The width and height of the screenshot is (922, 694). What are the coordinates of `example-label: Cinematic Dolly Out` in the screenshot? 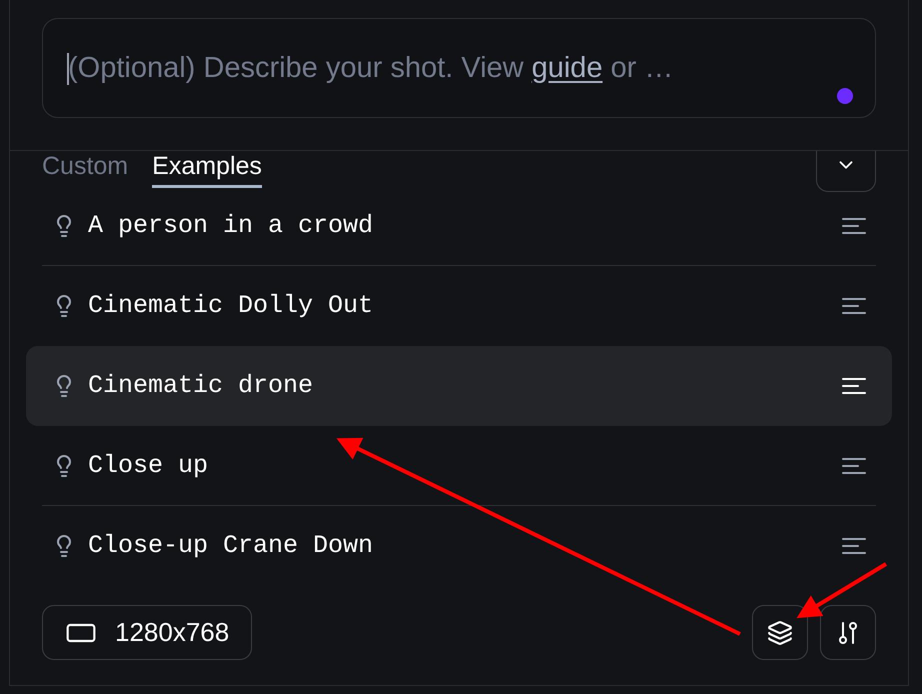 It's located at (231, 306).